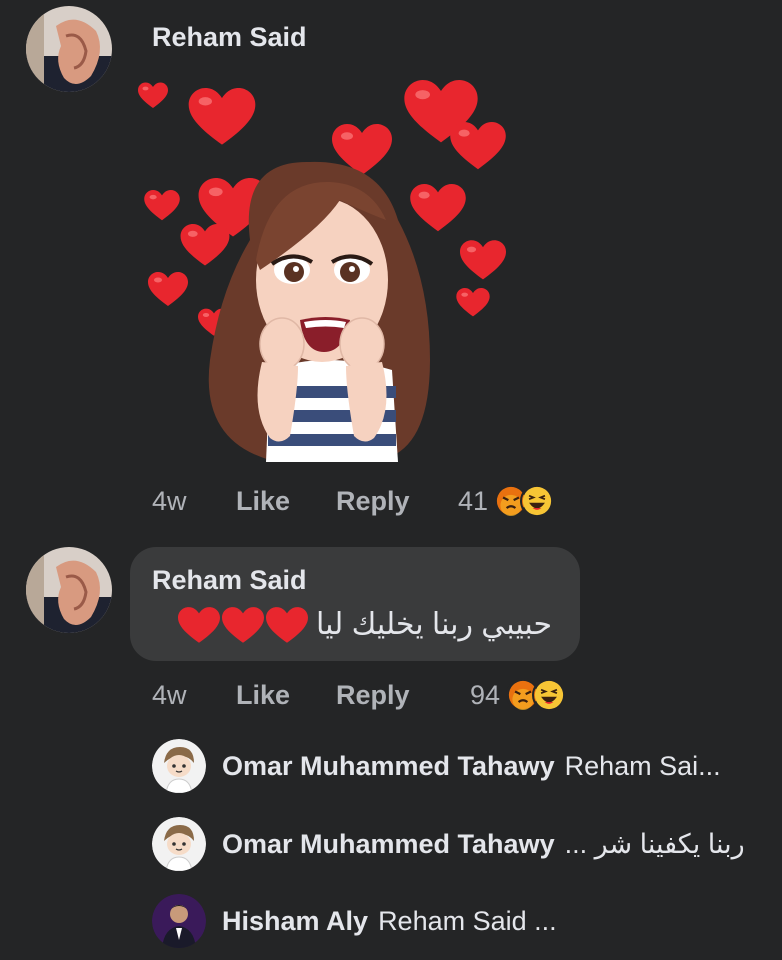 Image resolution: width=782 pixels, height=960 pixels. Describe the element at coordinates (433, 624) in the screenshot. I see `comment-text-content: حبيبي ربنا يخليك ليا` at that location.